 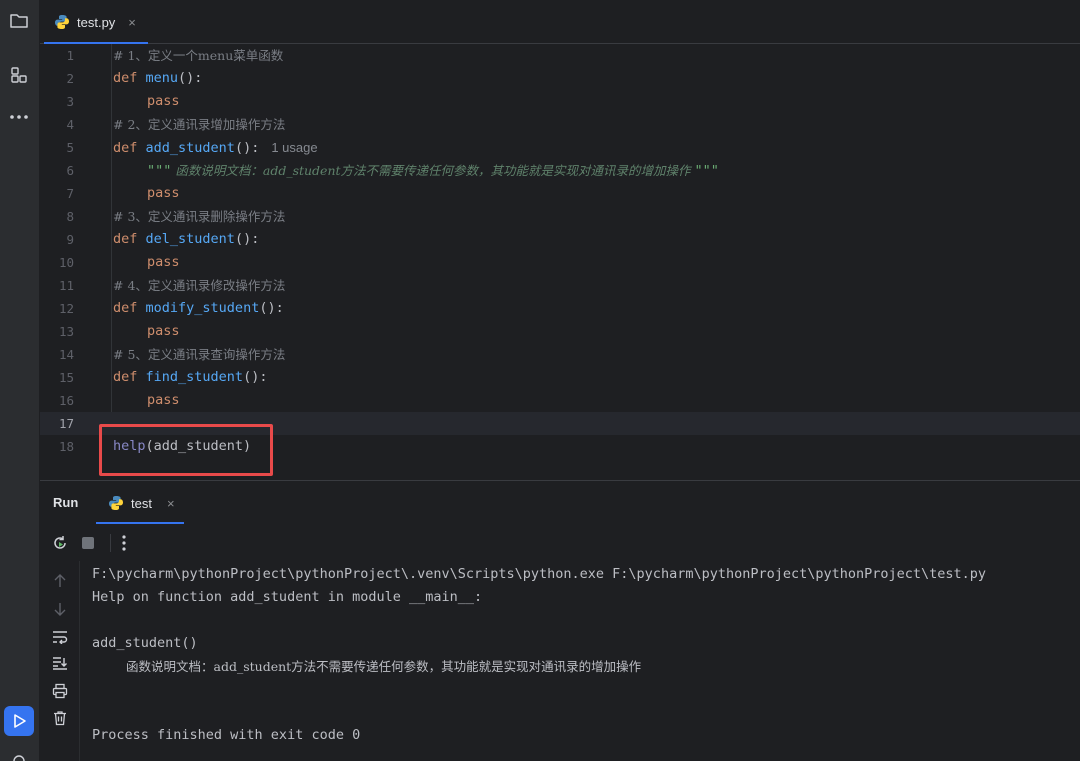 I want to click on arrow-up-icon, so click(x=60, y=580).